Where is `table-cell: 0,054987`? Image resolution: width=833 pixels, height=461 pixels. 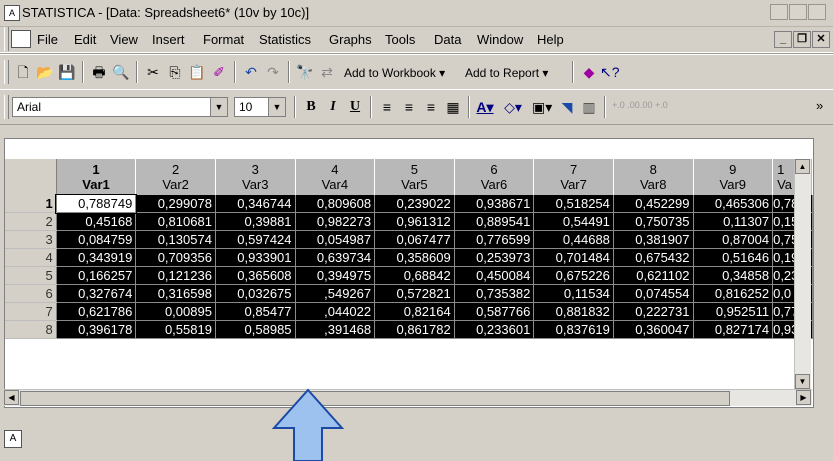 table-cell: 0,054987 is located at coordinates (335, 239).